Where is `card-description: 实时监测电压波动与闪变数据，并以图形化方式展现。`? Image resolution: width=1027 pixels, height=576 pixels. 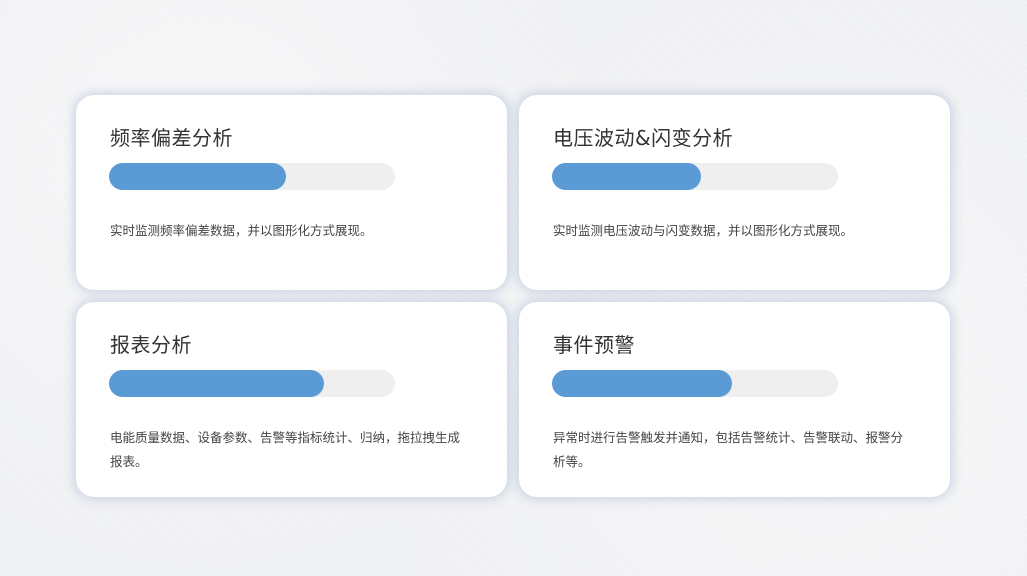
card-description: 实时监测电压波动与闪变数据，并以图形化方式展现。 is located at coordinates (703, 230).